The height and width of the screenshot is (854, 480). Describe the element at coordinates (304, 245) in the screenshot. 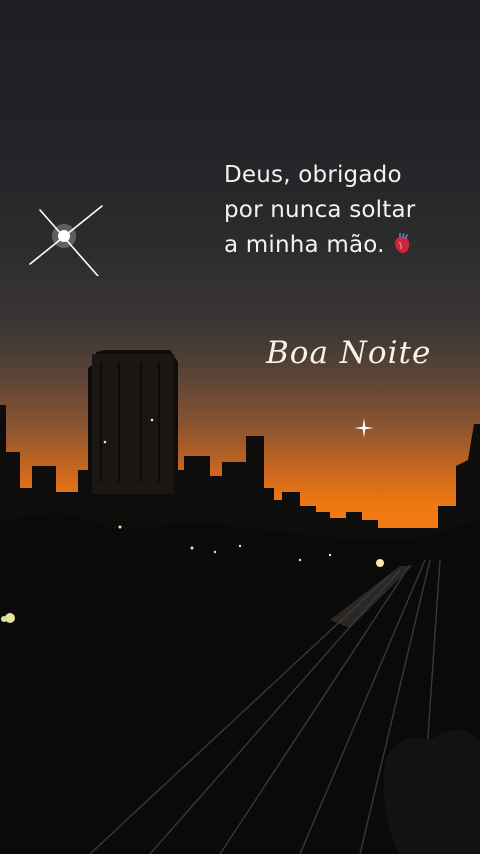

I see `quote-line-text: a minha mão.` at that location.